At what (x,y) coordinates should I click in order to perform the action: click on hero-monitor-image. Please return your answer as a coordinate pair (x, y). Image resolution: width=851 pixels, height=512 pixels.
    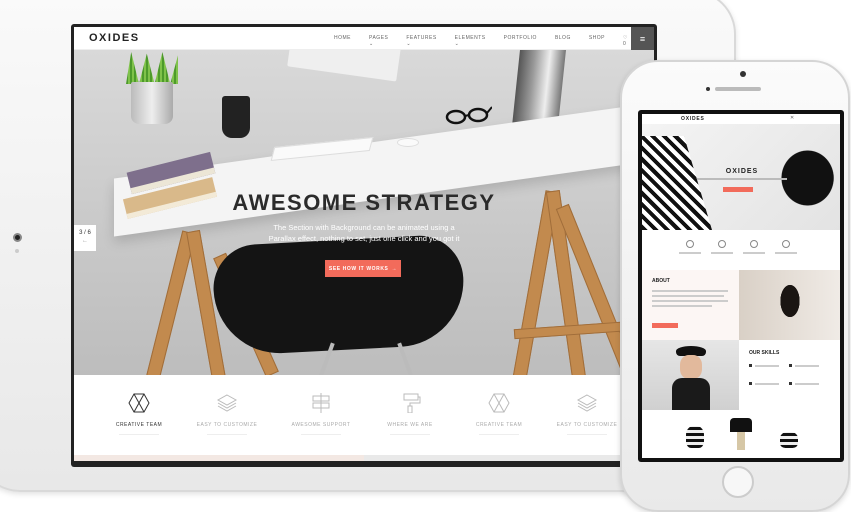
    Looking at the image, I should click on (344, 66).